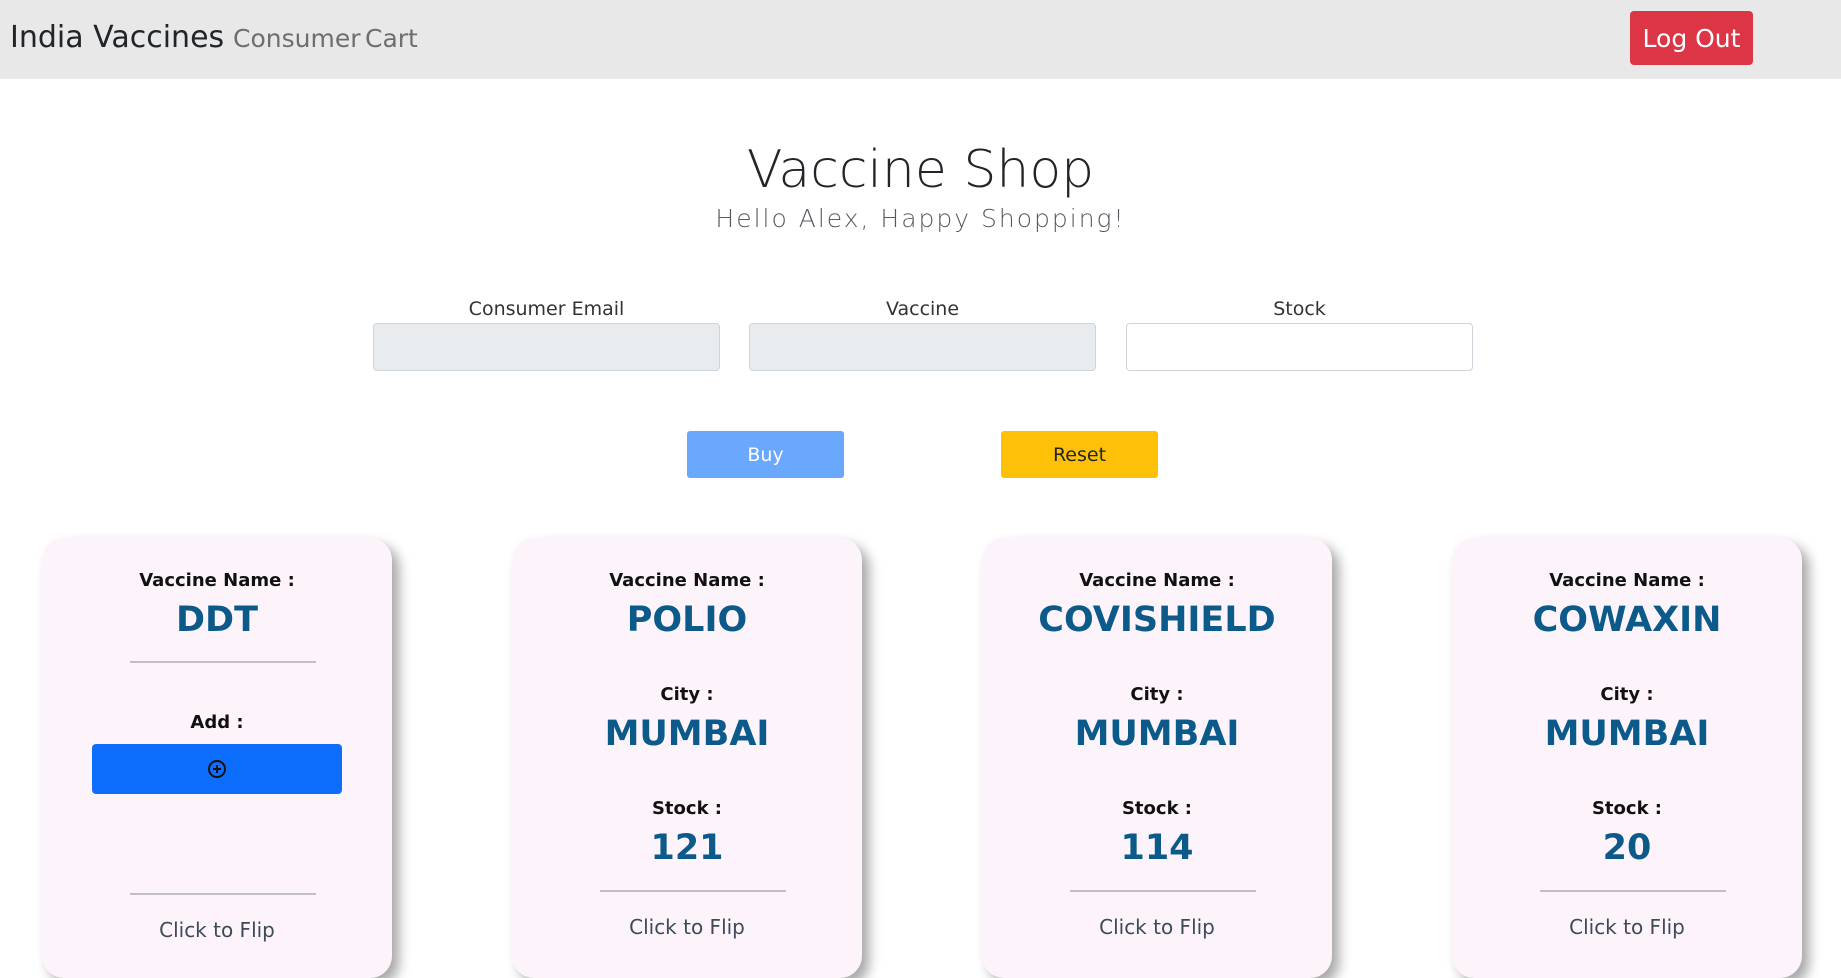 Image resolution: width=1841 pixels, height=978 pixels. Describe the element at coordinates (217, 722) in the screenshot. I see `add-label: Add :` at that location.